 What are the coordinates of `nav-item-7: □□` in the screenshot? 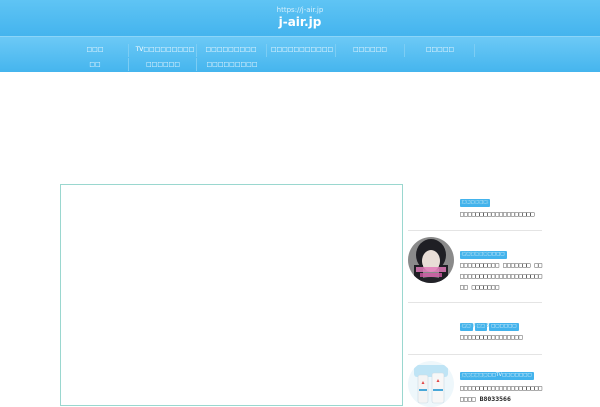 It's located at (95, 65).